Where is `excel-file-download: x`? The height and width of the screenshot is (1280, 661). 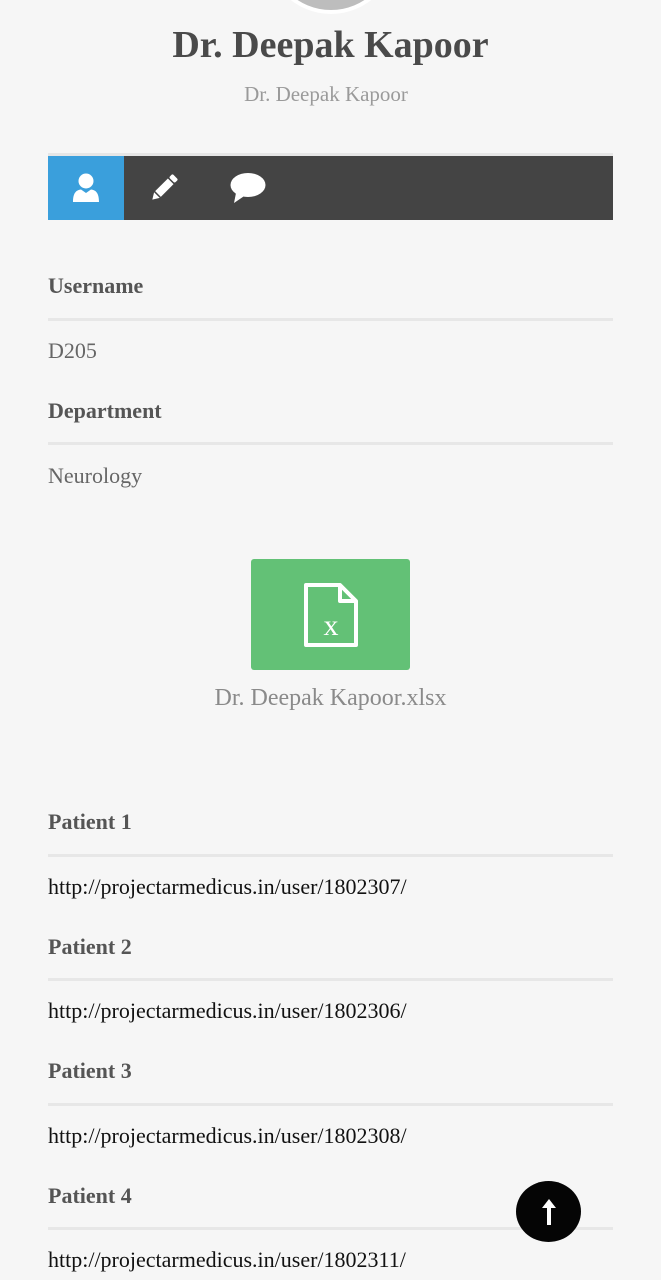 excel-file-download: x is located at coordinates (330, 614).